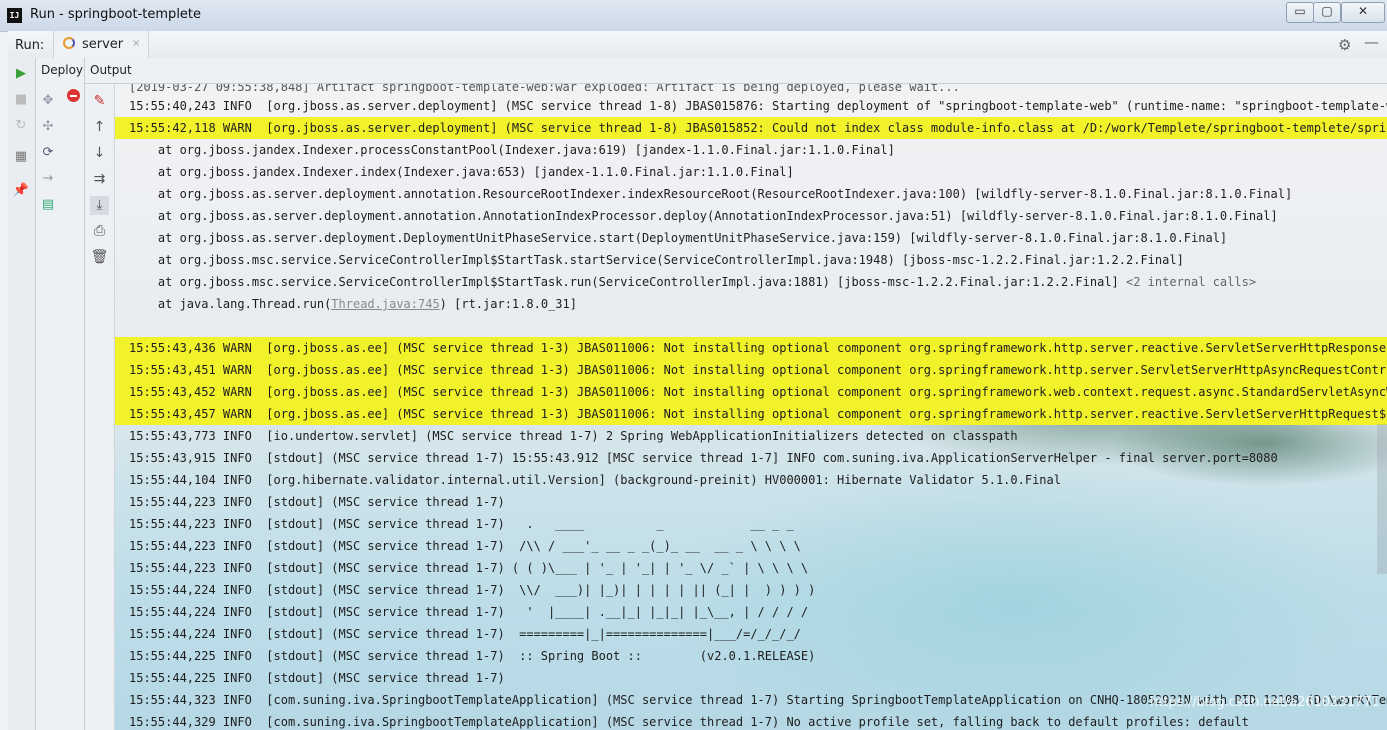 The width and height of the screenshot is (1387, 730). What do you see at coordinates (99, 179) in the screenshot?
I see `soft-wrap-icon: ⇉` at bounding box center [99, 179].